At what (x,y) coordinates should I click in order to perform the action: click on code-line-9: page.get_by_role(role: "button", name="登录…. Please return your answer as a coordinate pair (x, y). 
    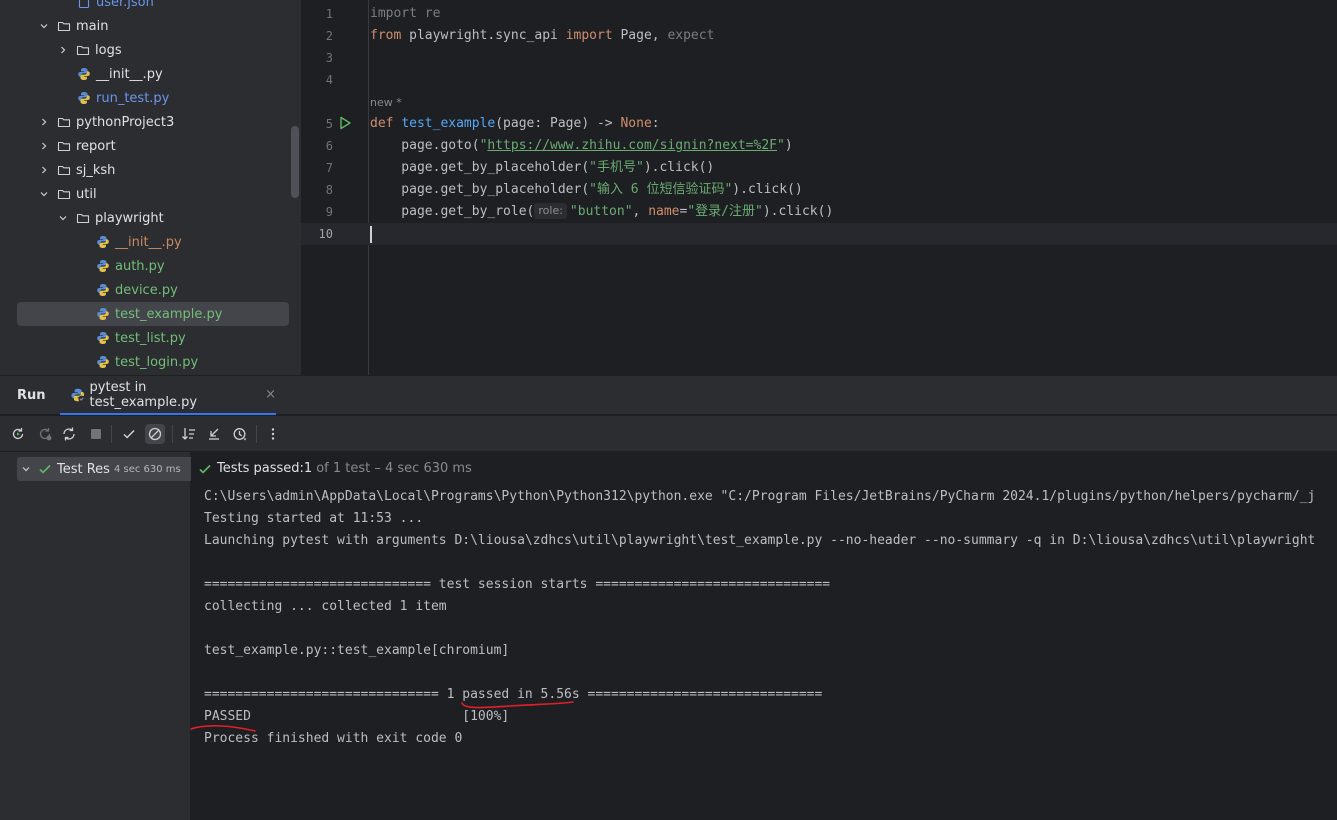
    Looking at the image, I should click on (602, 211).